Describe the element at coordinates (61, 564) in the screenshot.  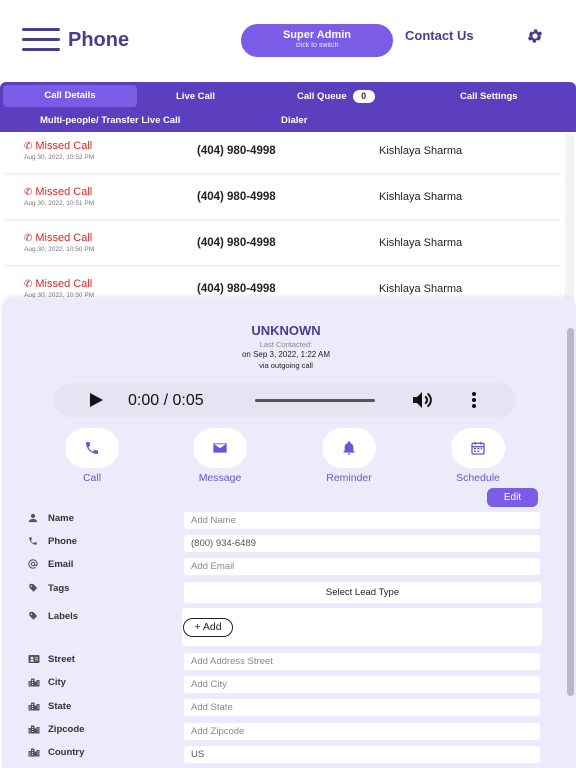
I see `email-label: Email` at that location.